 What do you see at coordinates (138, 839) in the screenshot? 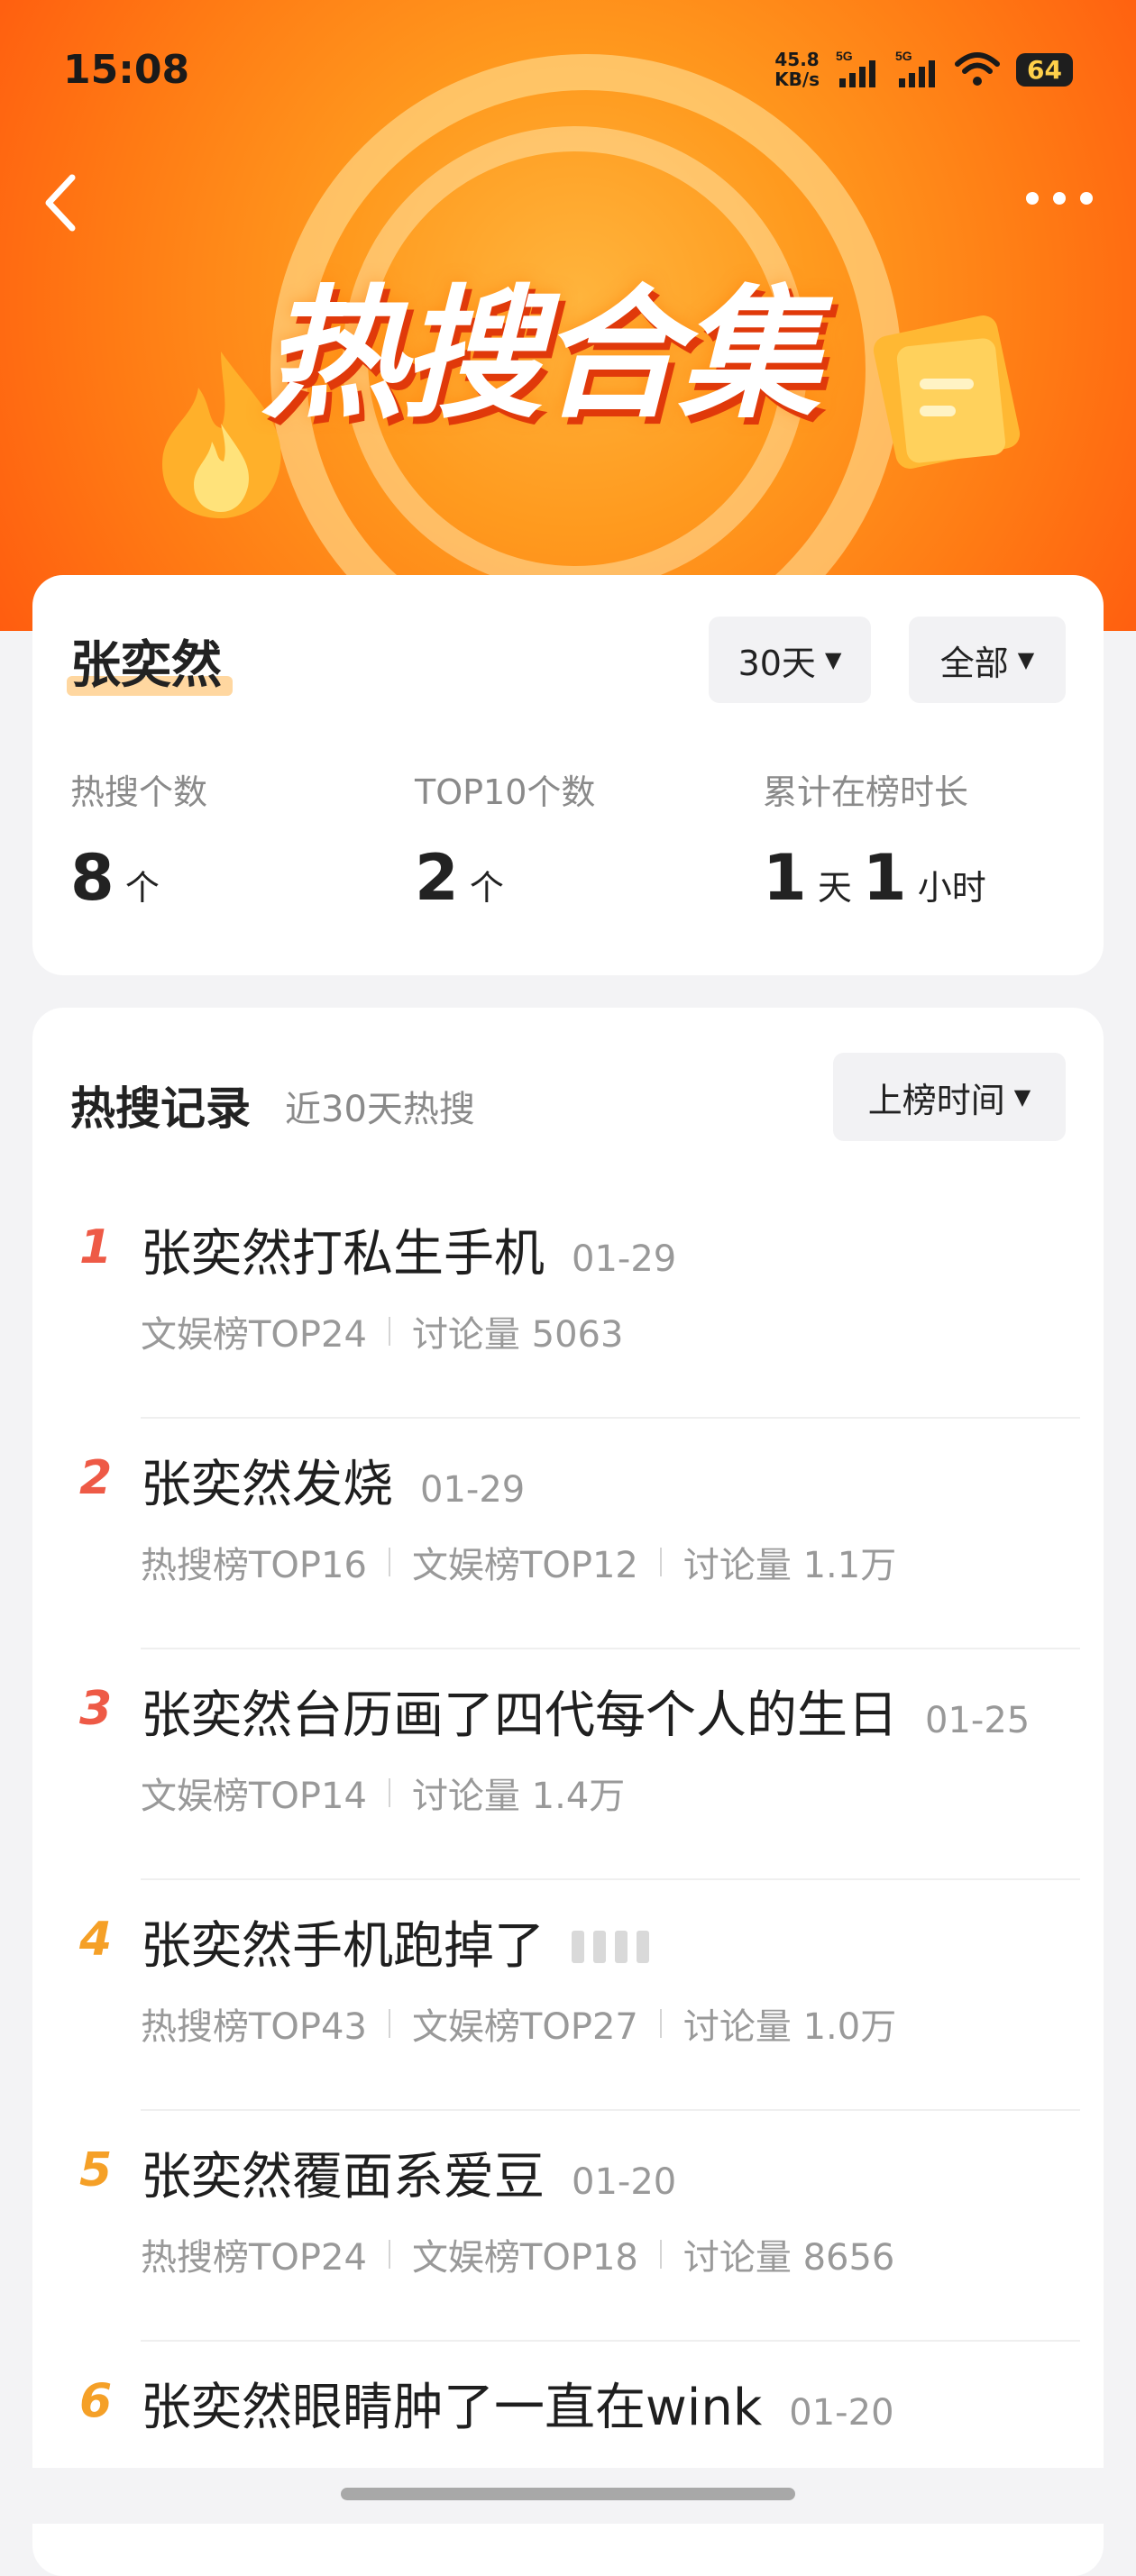
I see `stat-hot-count: 热搜个数 8 个` at bounding box center [138, 839].